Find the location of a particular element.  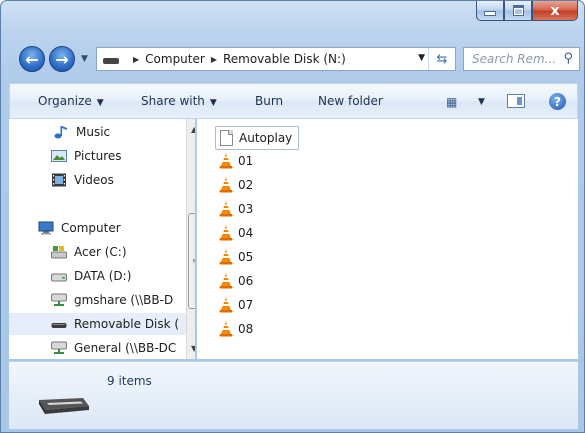

music-icon is located at coordinates (61, 132).